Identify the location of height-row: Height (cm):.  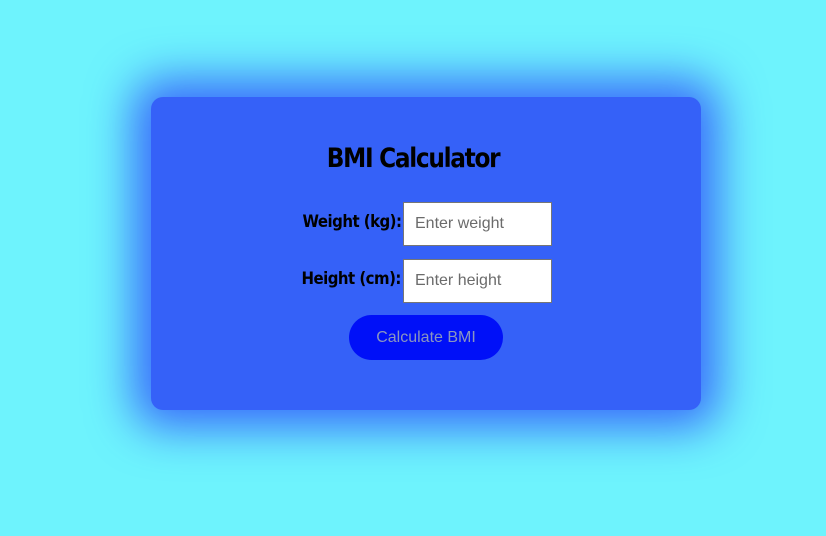
(413, 281).